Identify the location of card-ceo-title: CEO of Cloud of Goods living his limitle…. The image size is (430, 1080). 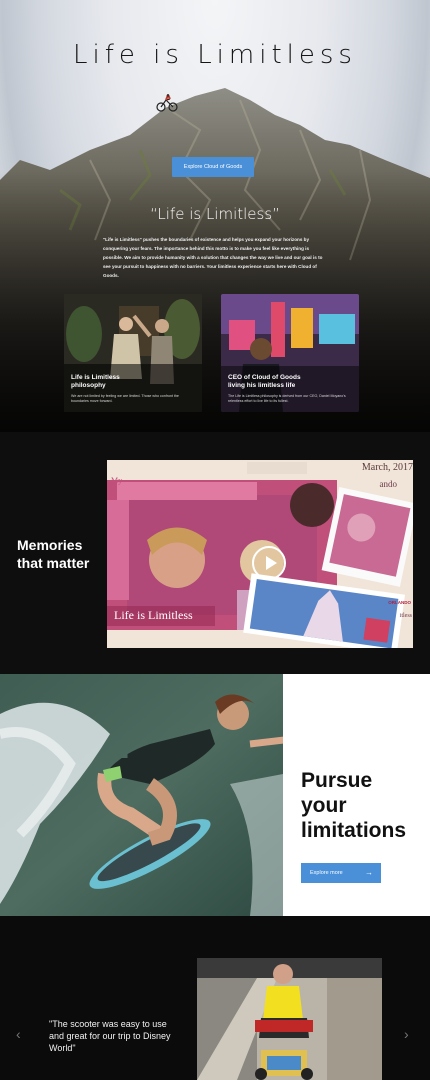
(264, 381).